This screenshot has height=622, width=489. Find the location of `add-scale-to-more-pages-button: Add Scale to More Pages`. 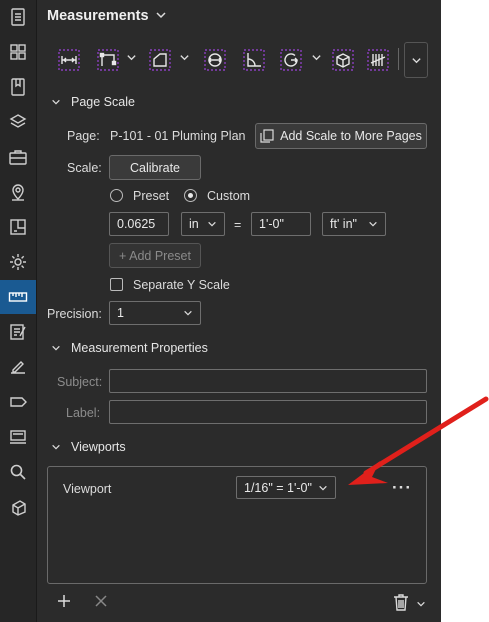

add-scale-to-more-pages-button: Add Scale to More Pages is located at coordinates (341, 136).